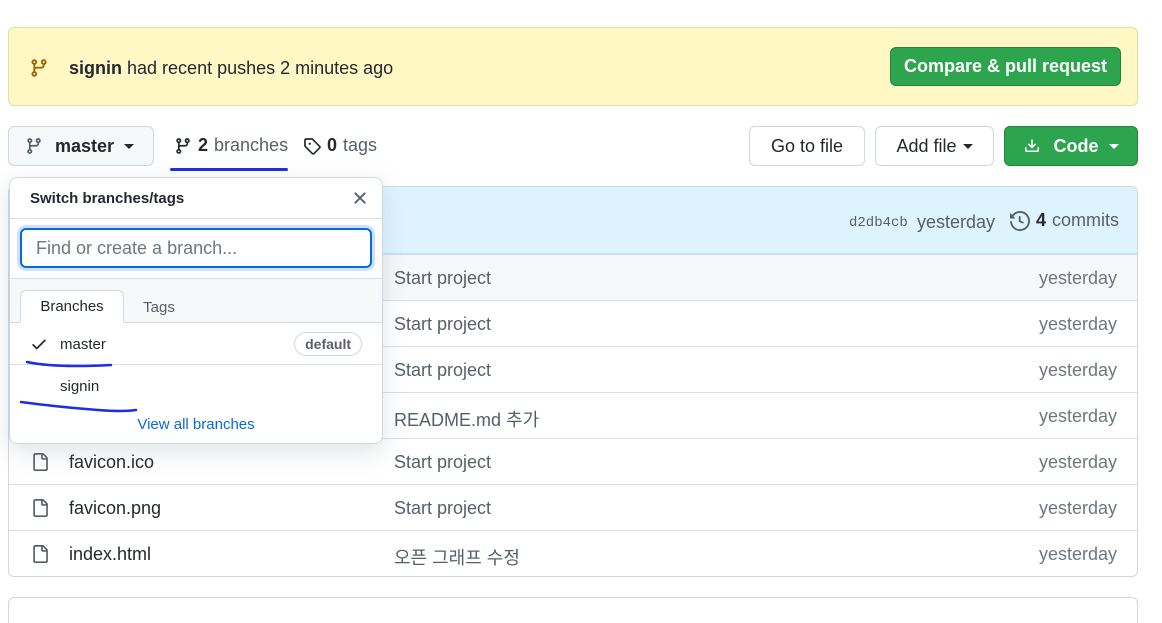 The width and height of the screenshot is (1162, 623). I want to click on annotation-underline, so click(229, 169).